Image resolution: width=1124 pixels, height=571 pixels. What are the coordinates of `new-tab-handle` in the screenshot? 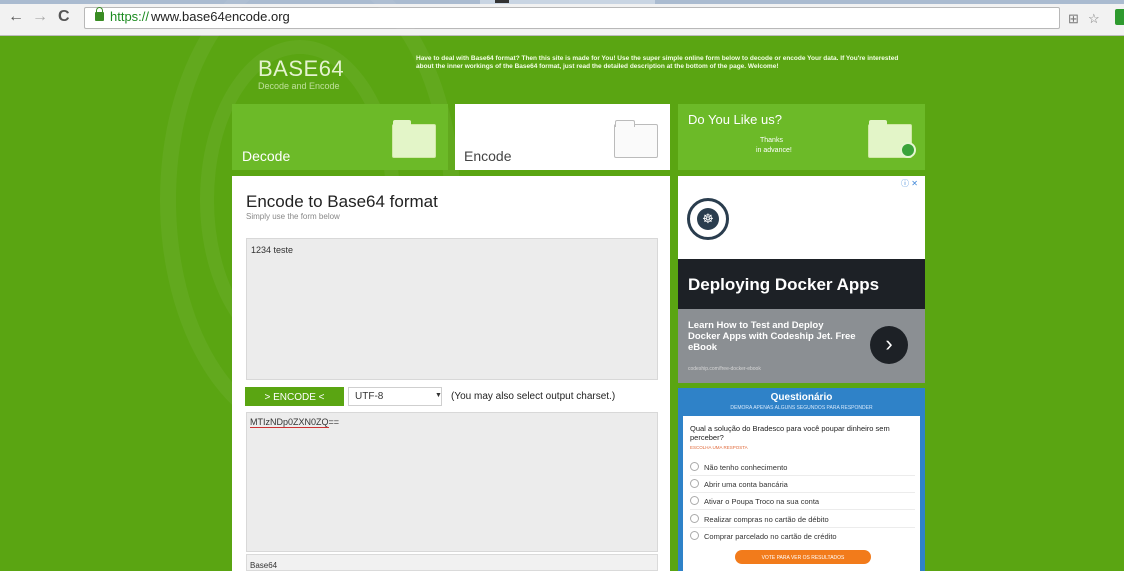 It's located at (502, 1).